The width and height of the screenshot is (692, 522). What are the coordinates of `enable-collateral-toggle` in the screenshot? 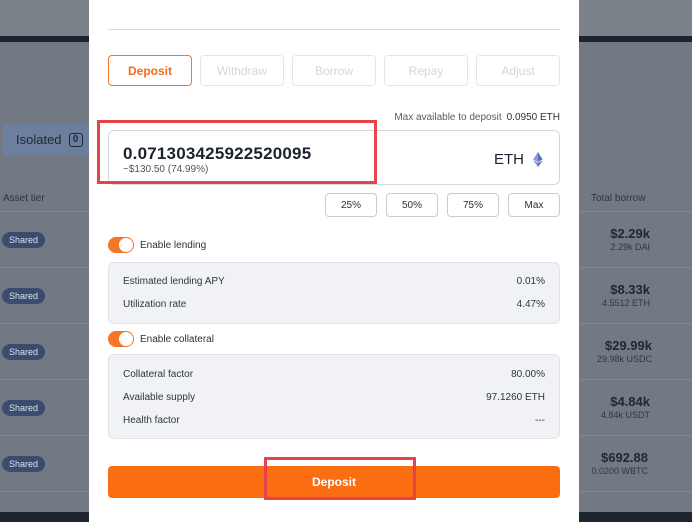 It's located at (121, 339).